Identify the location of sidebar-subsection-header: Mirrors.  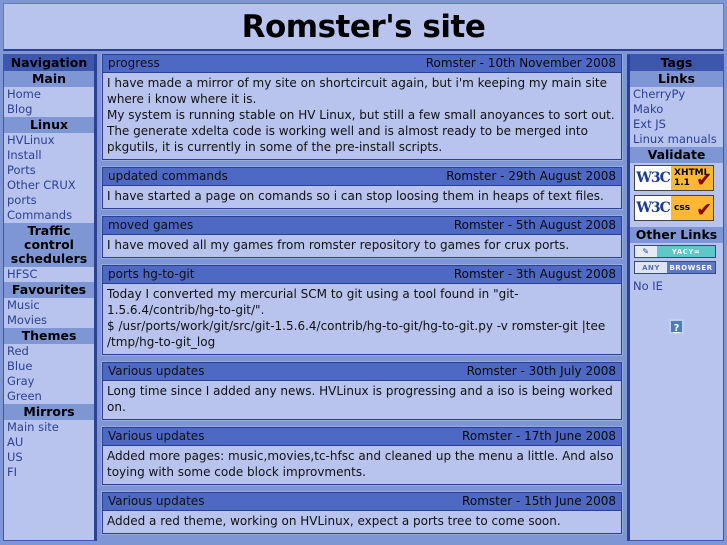
(49, 412).